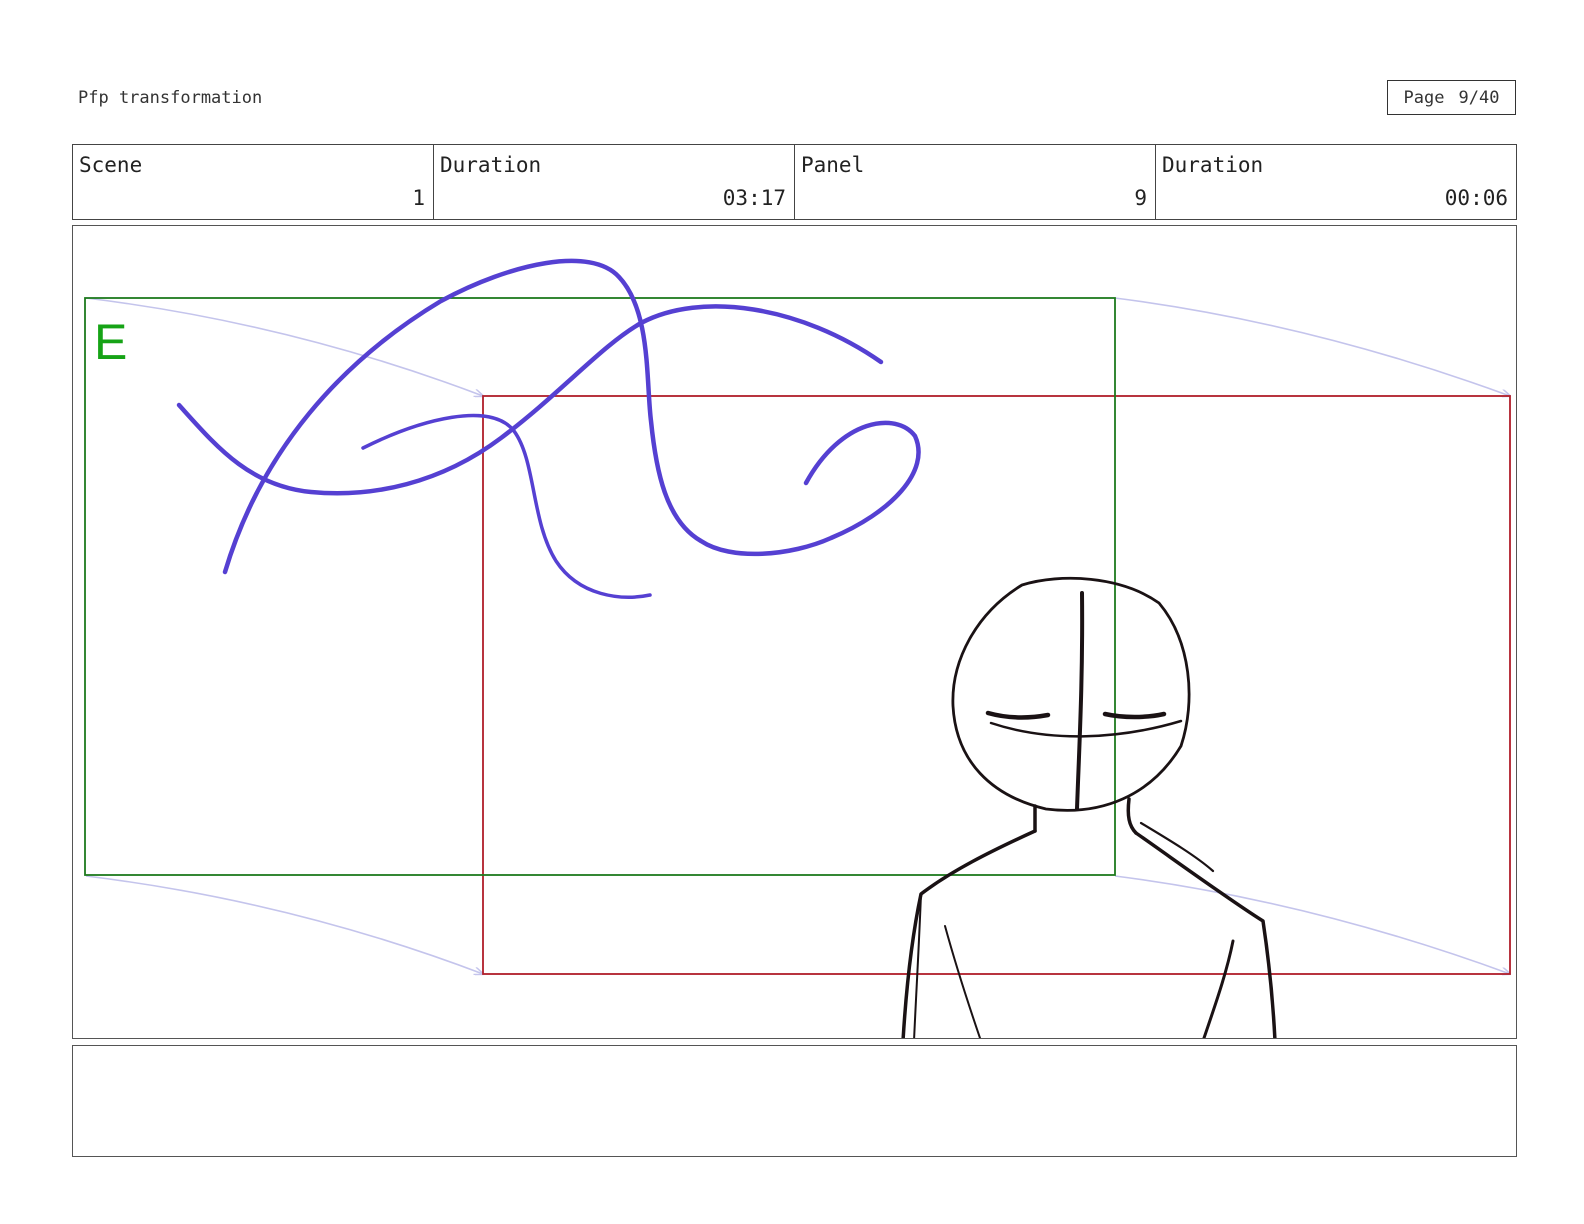 The width and height of the screenshot is (1584, 1224). What do you see at coordinates (833, 165) in the screenshot?
I see `panel-label: Panel` at bounding box center [833, 165].